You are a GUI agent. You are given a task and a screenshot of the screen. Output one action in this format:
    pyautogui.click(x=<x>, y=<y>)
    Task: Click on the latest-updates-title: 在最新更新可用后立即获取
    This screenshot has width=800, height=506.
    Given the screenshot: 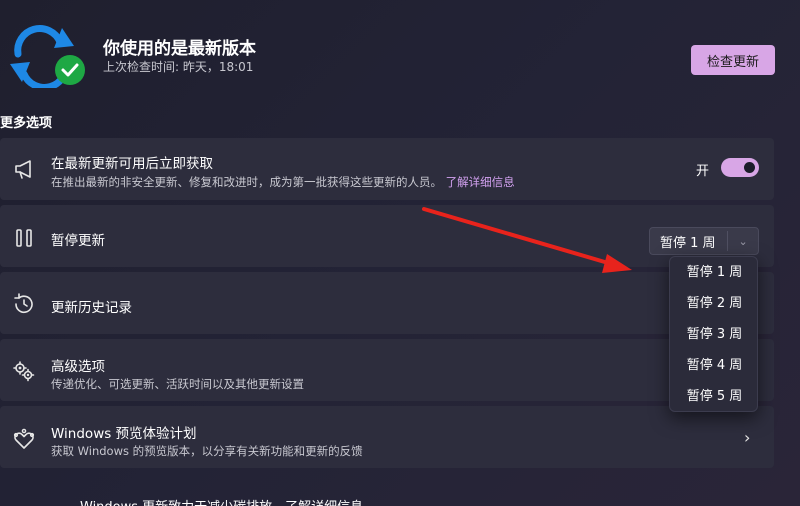 What is the action you would take?
    pyautogui.click(x=132, y=164)
    